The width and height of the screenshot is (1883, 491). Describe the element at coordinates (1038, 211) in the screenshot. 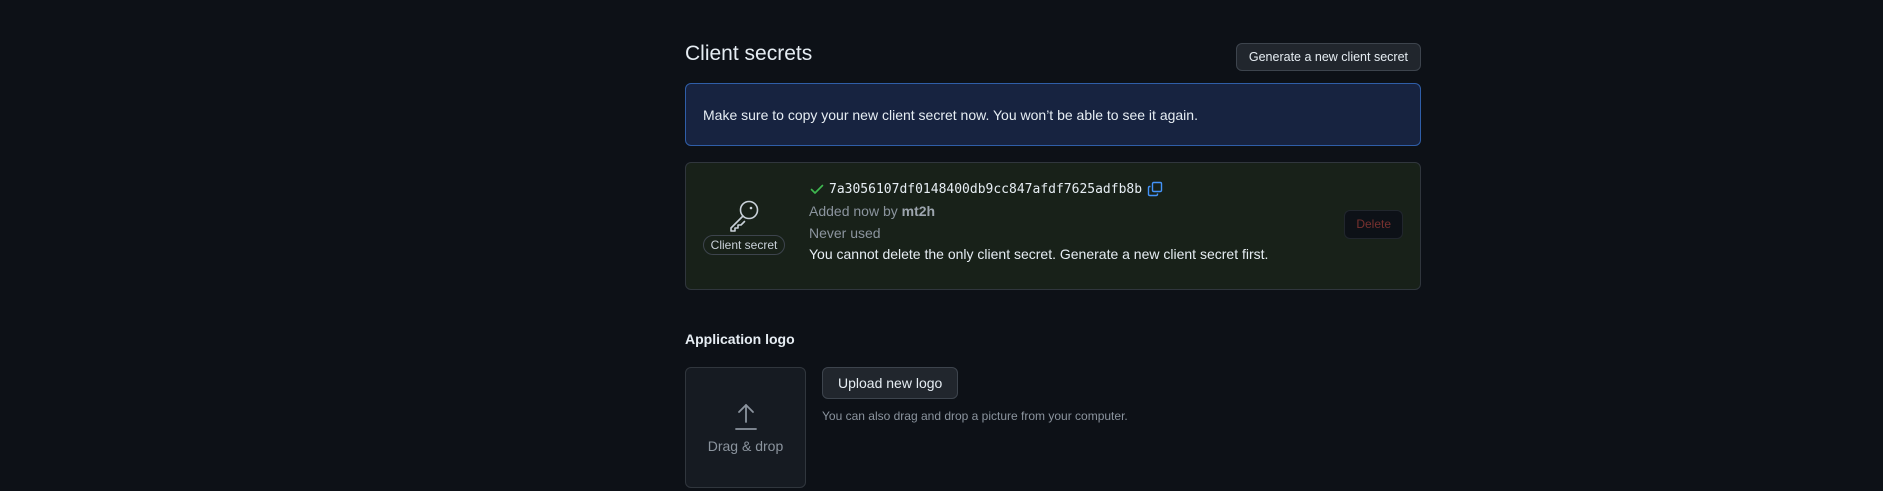

I see `secret-added-info: Added now by mt2h` at that location.